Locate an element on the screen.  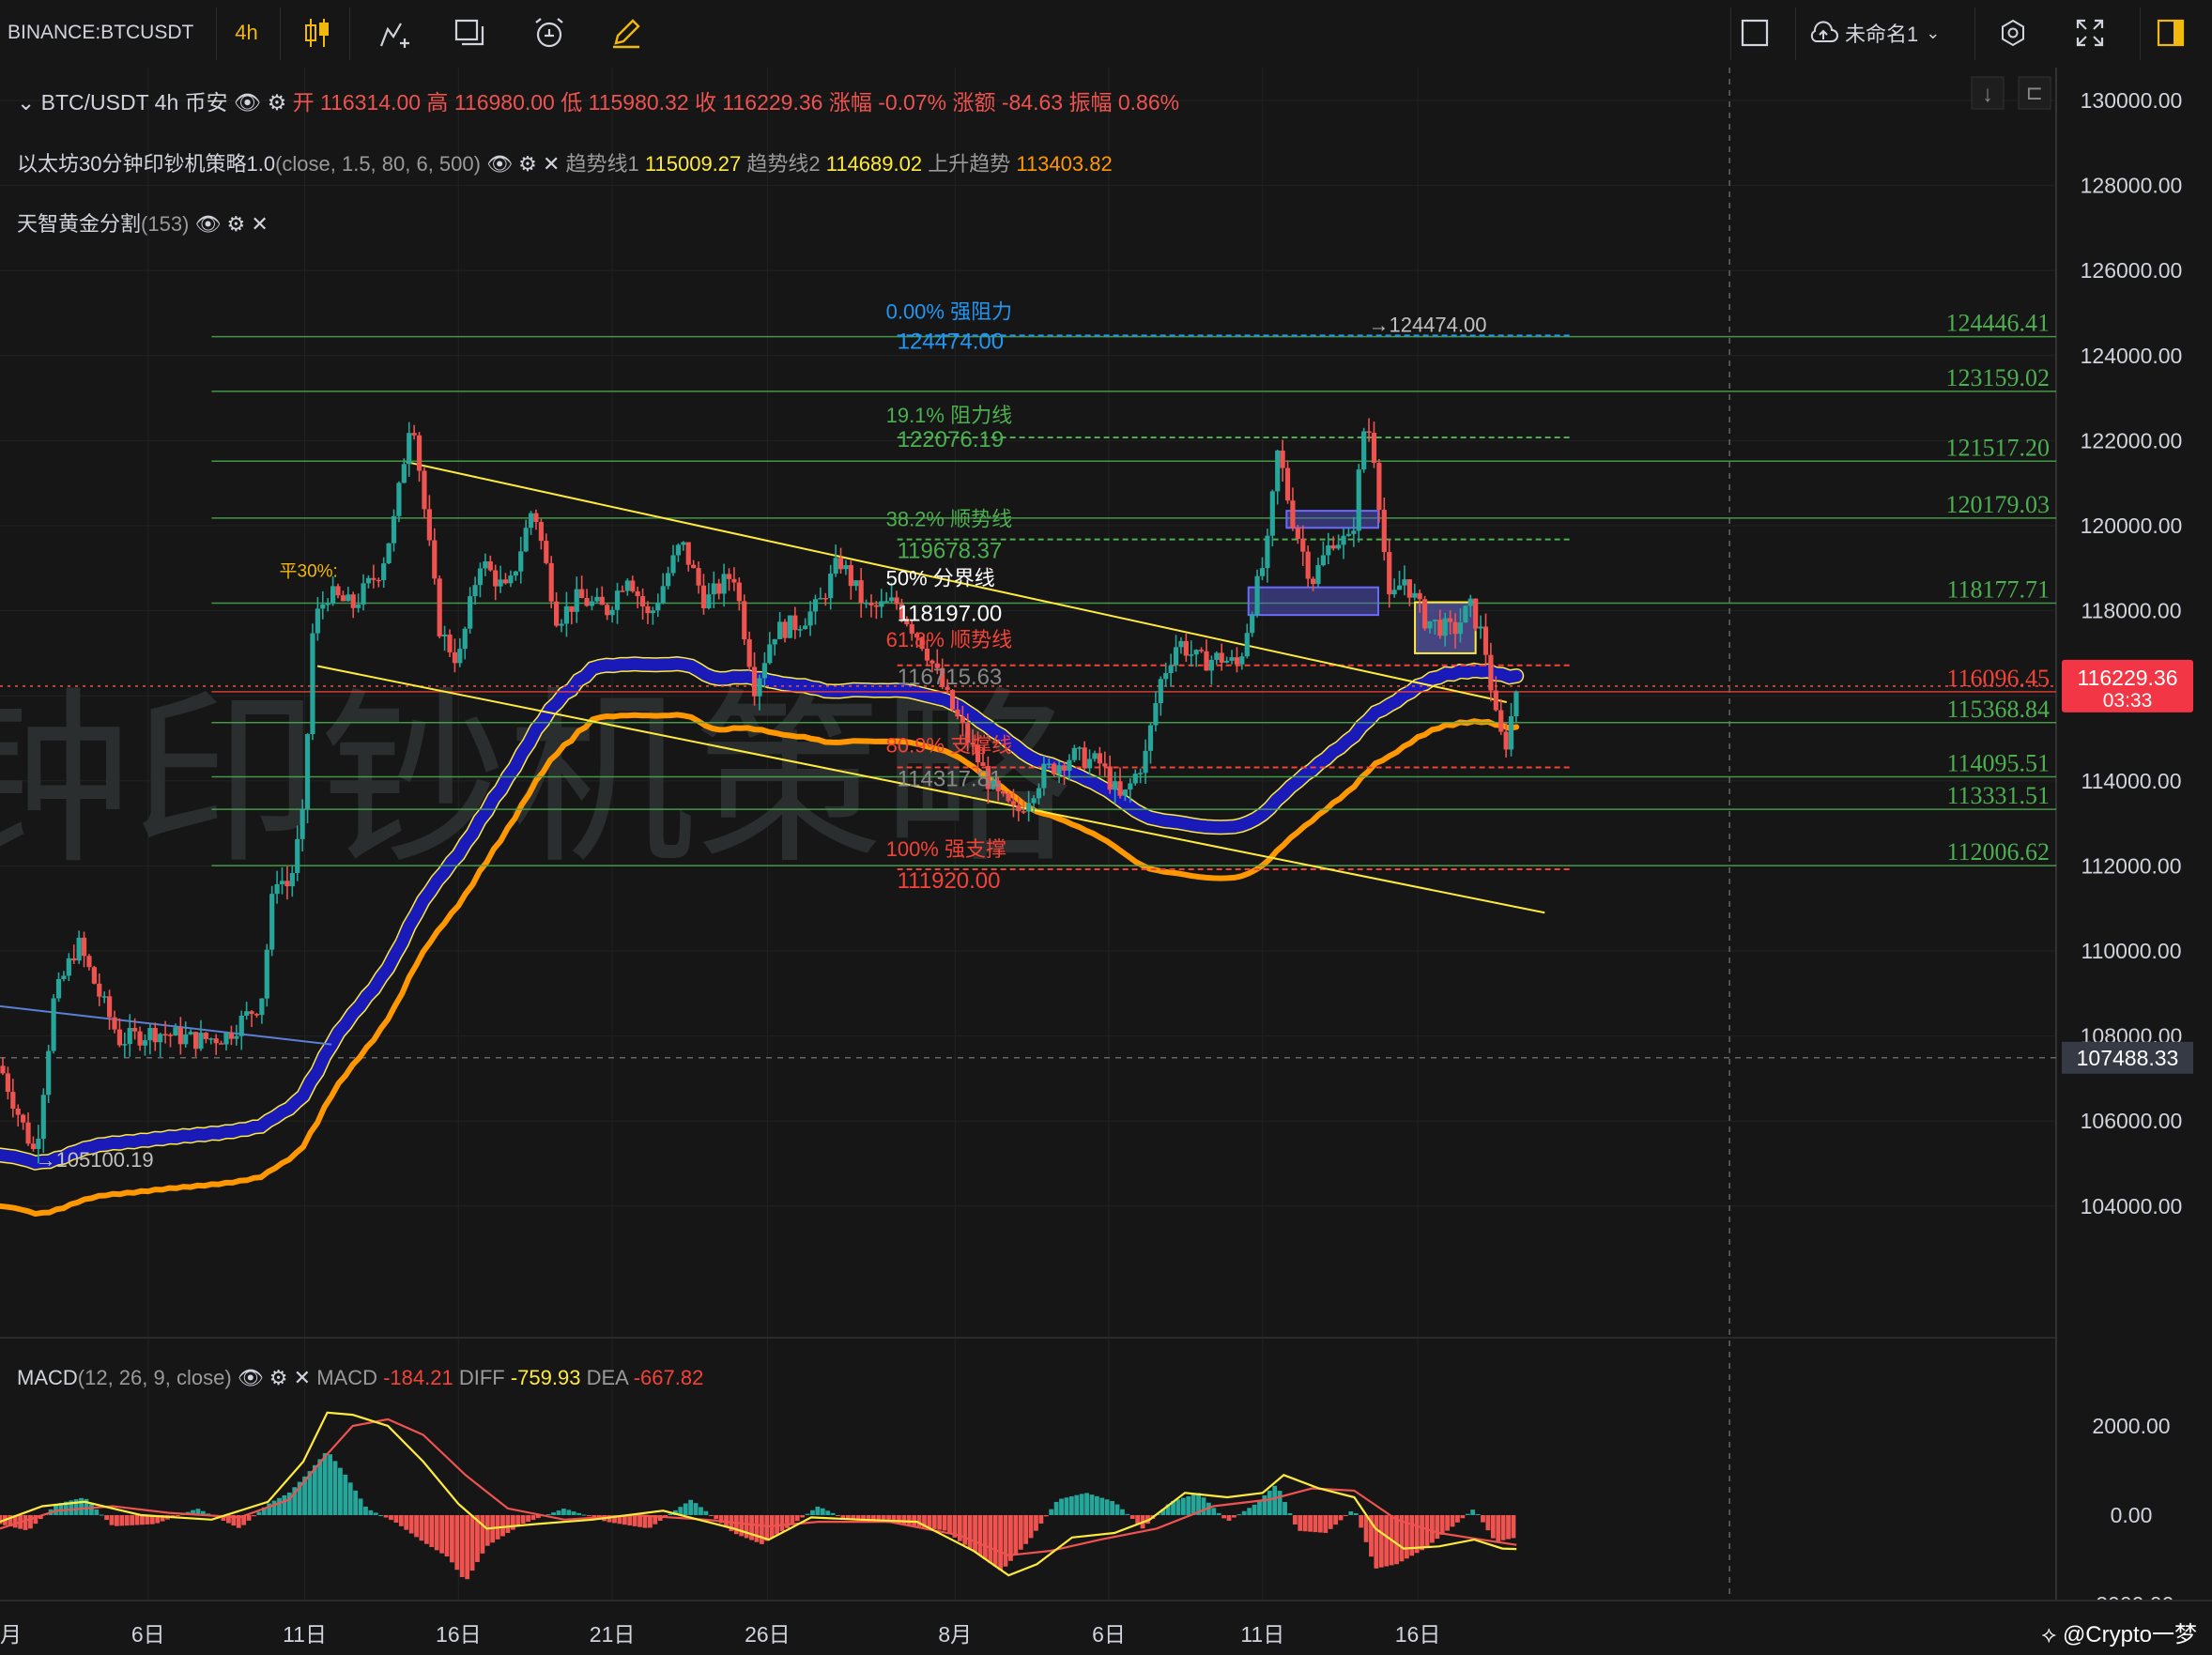
ohlc-value: 116229.36 is located at coordinates (775, 102).